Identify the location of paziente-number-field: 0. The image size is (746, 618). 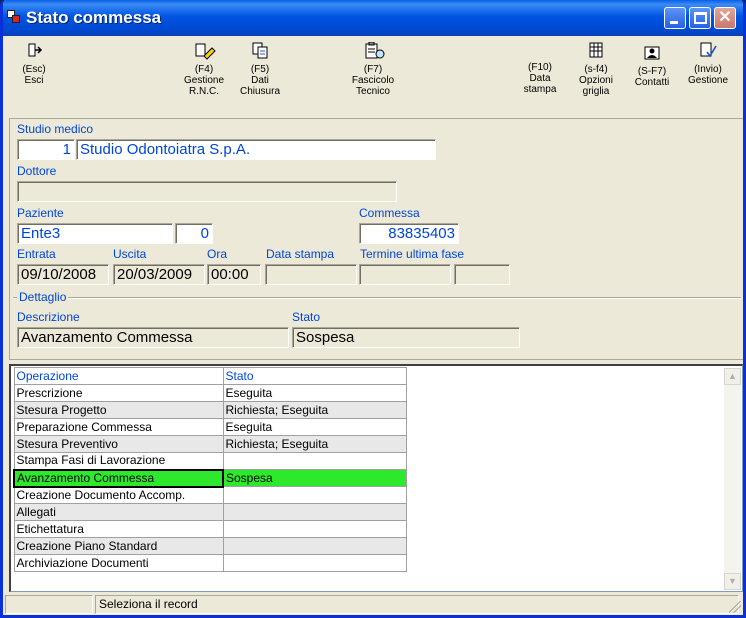
(194, 233).